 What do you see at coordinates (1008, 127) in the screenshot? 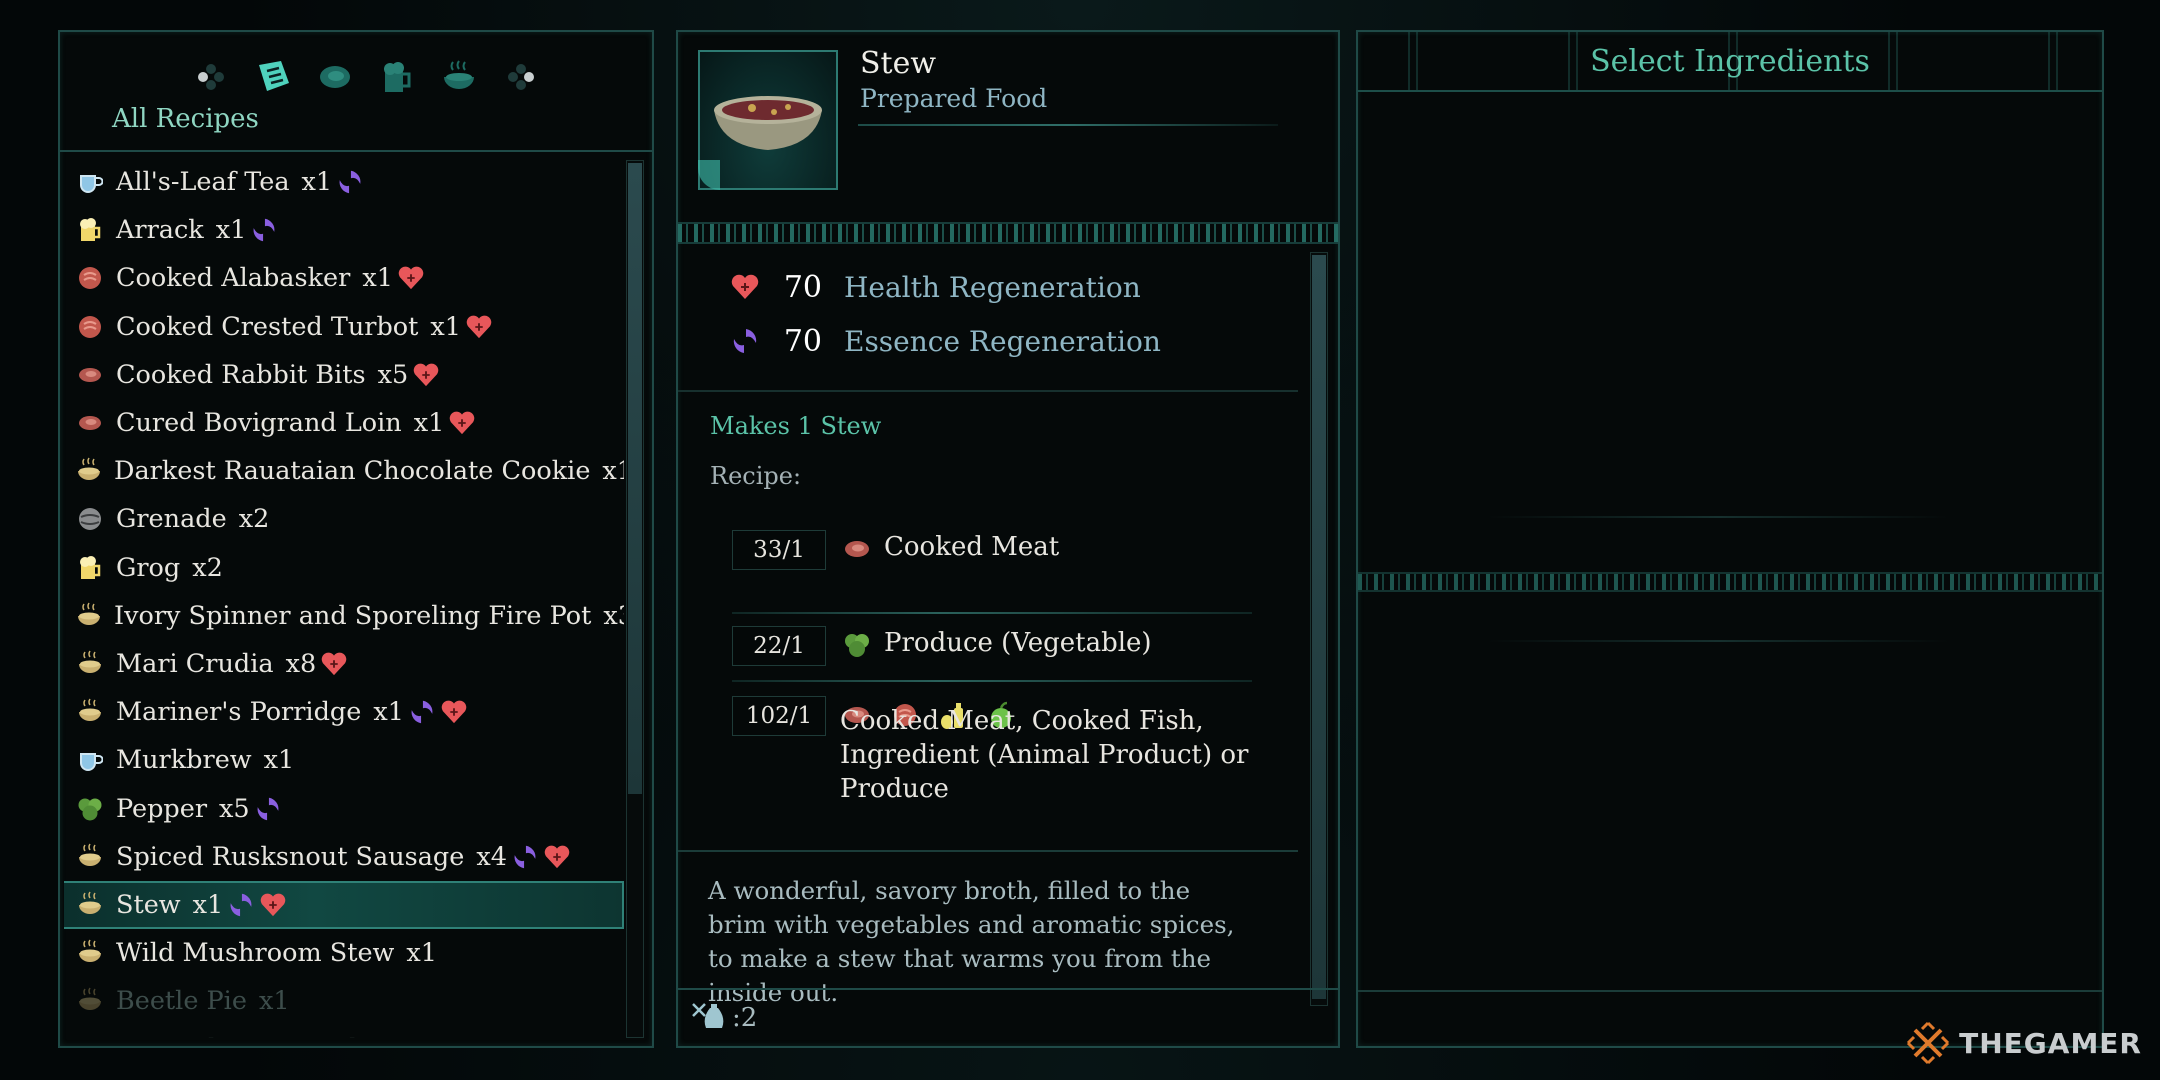
I see `item-header: Stew Prepared Food` at bounding box center [1008, 127].